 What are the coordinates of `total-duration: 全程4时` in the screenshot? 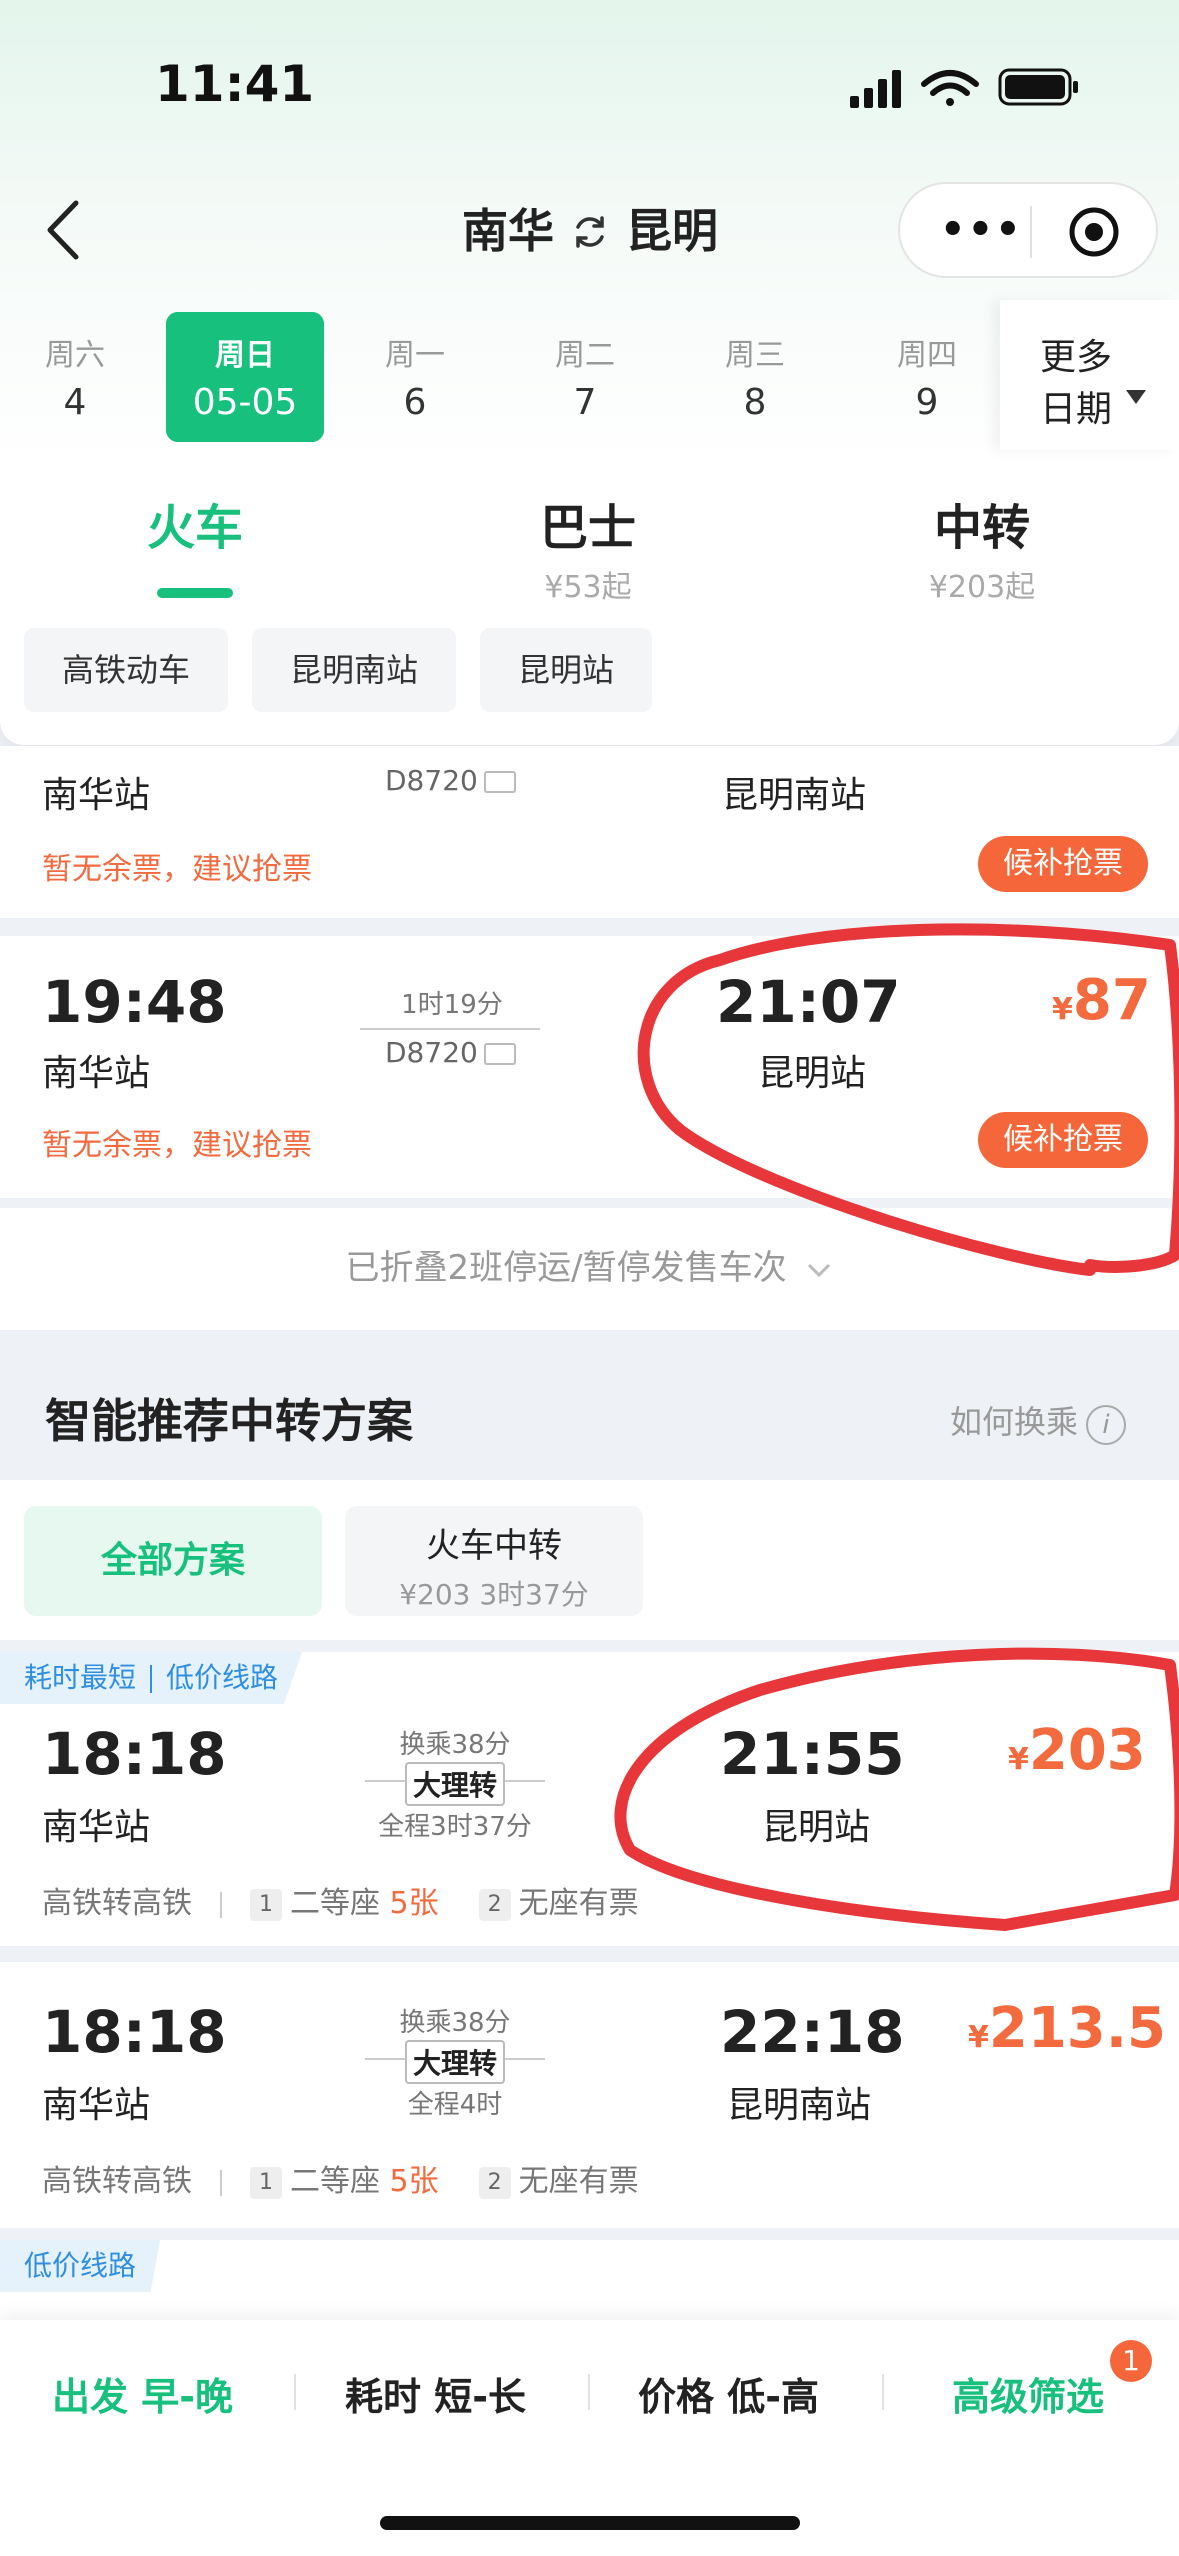 It's located at (455, 2105).